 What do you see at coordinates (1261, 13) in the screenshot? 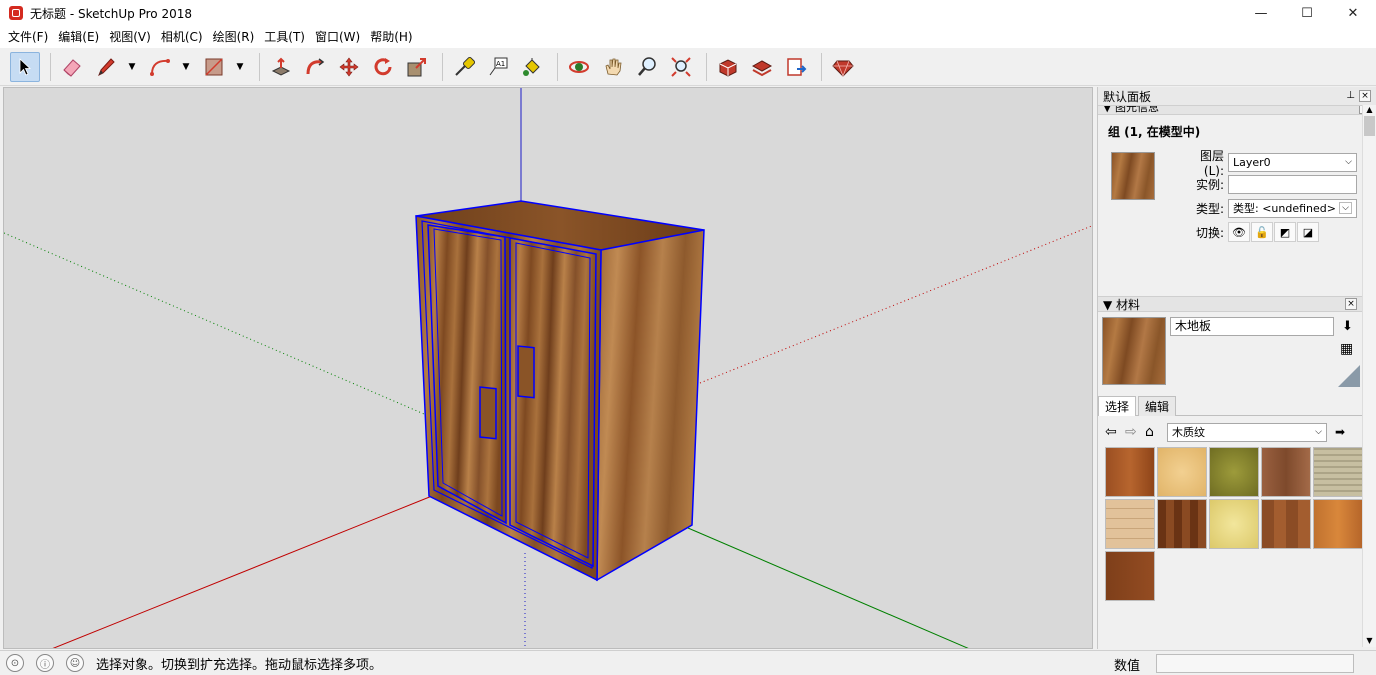
I see `minimize-button: —` at bounding box center [1261, 13].